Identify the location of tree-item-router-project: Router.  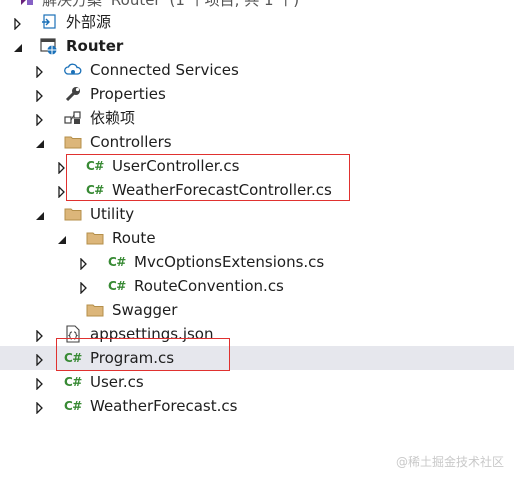
(257, 46).